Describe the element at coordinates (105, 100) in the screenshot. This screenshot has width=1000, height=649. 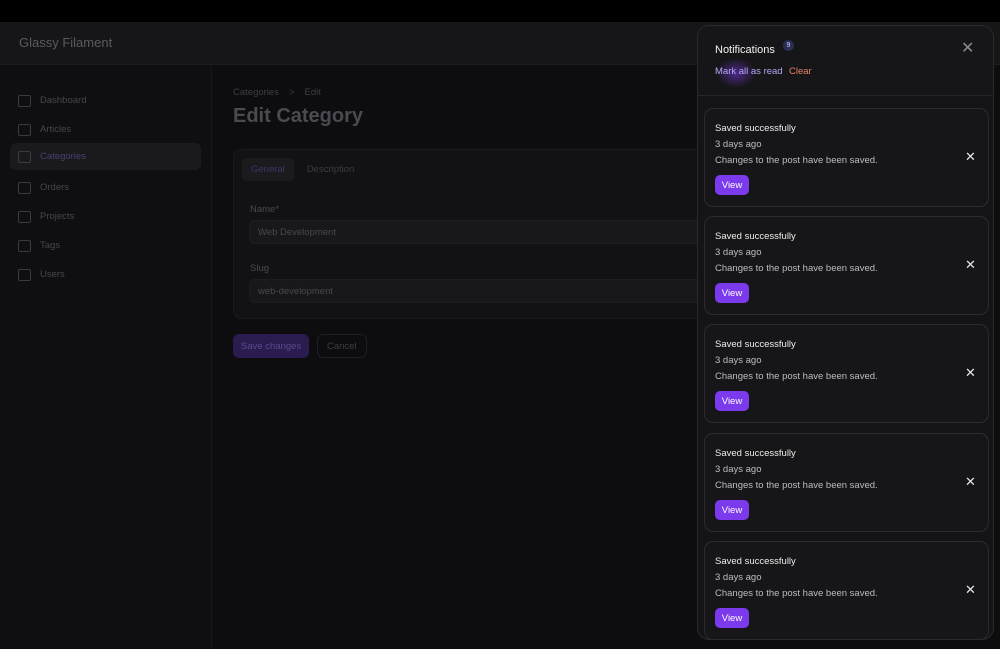
I see `sidebar-item-dashboard: Dashboard` at that location.